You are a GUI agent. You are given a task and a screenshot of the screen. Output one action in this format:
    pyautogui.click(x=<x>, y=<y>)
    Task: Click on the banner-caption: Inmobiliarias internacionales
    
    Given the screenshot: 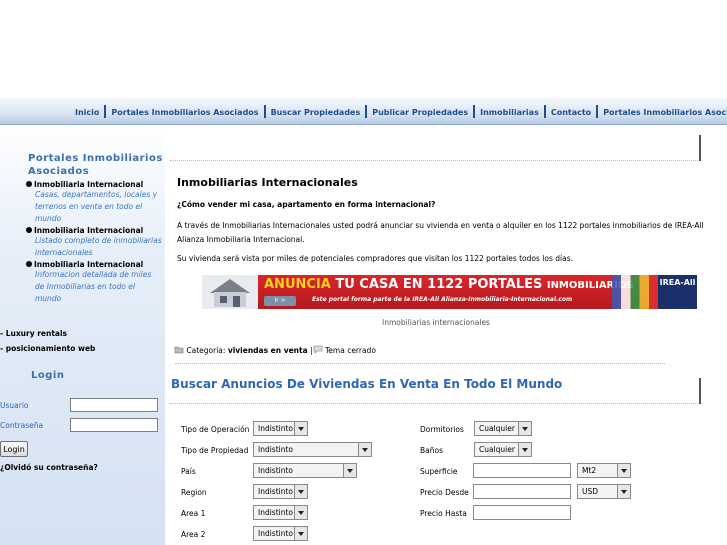 What is the action you would take?
    pyautogui.click(x=436, y=322)
    